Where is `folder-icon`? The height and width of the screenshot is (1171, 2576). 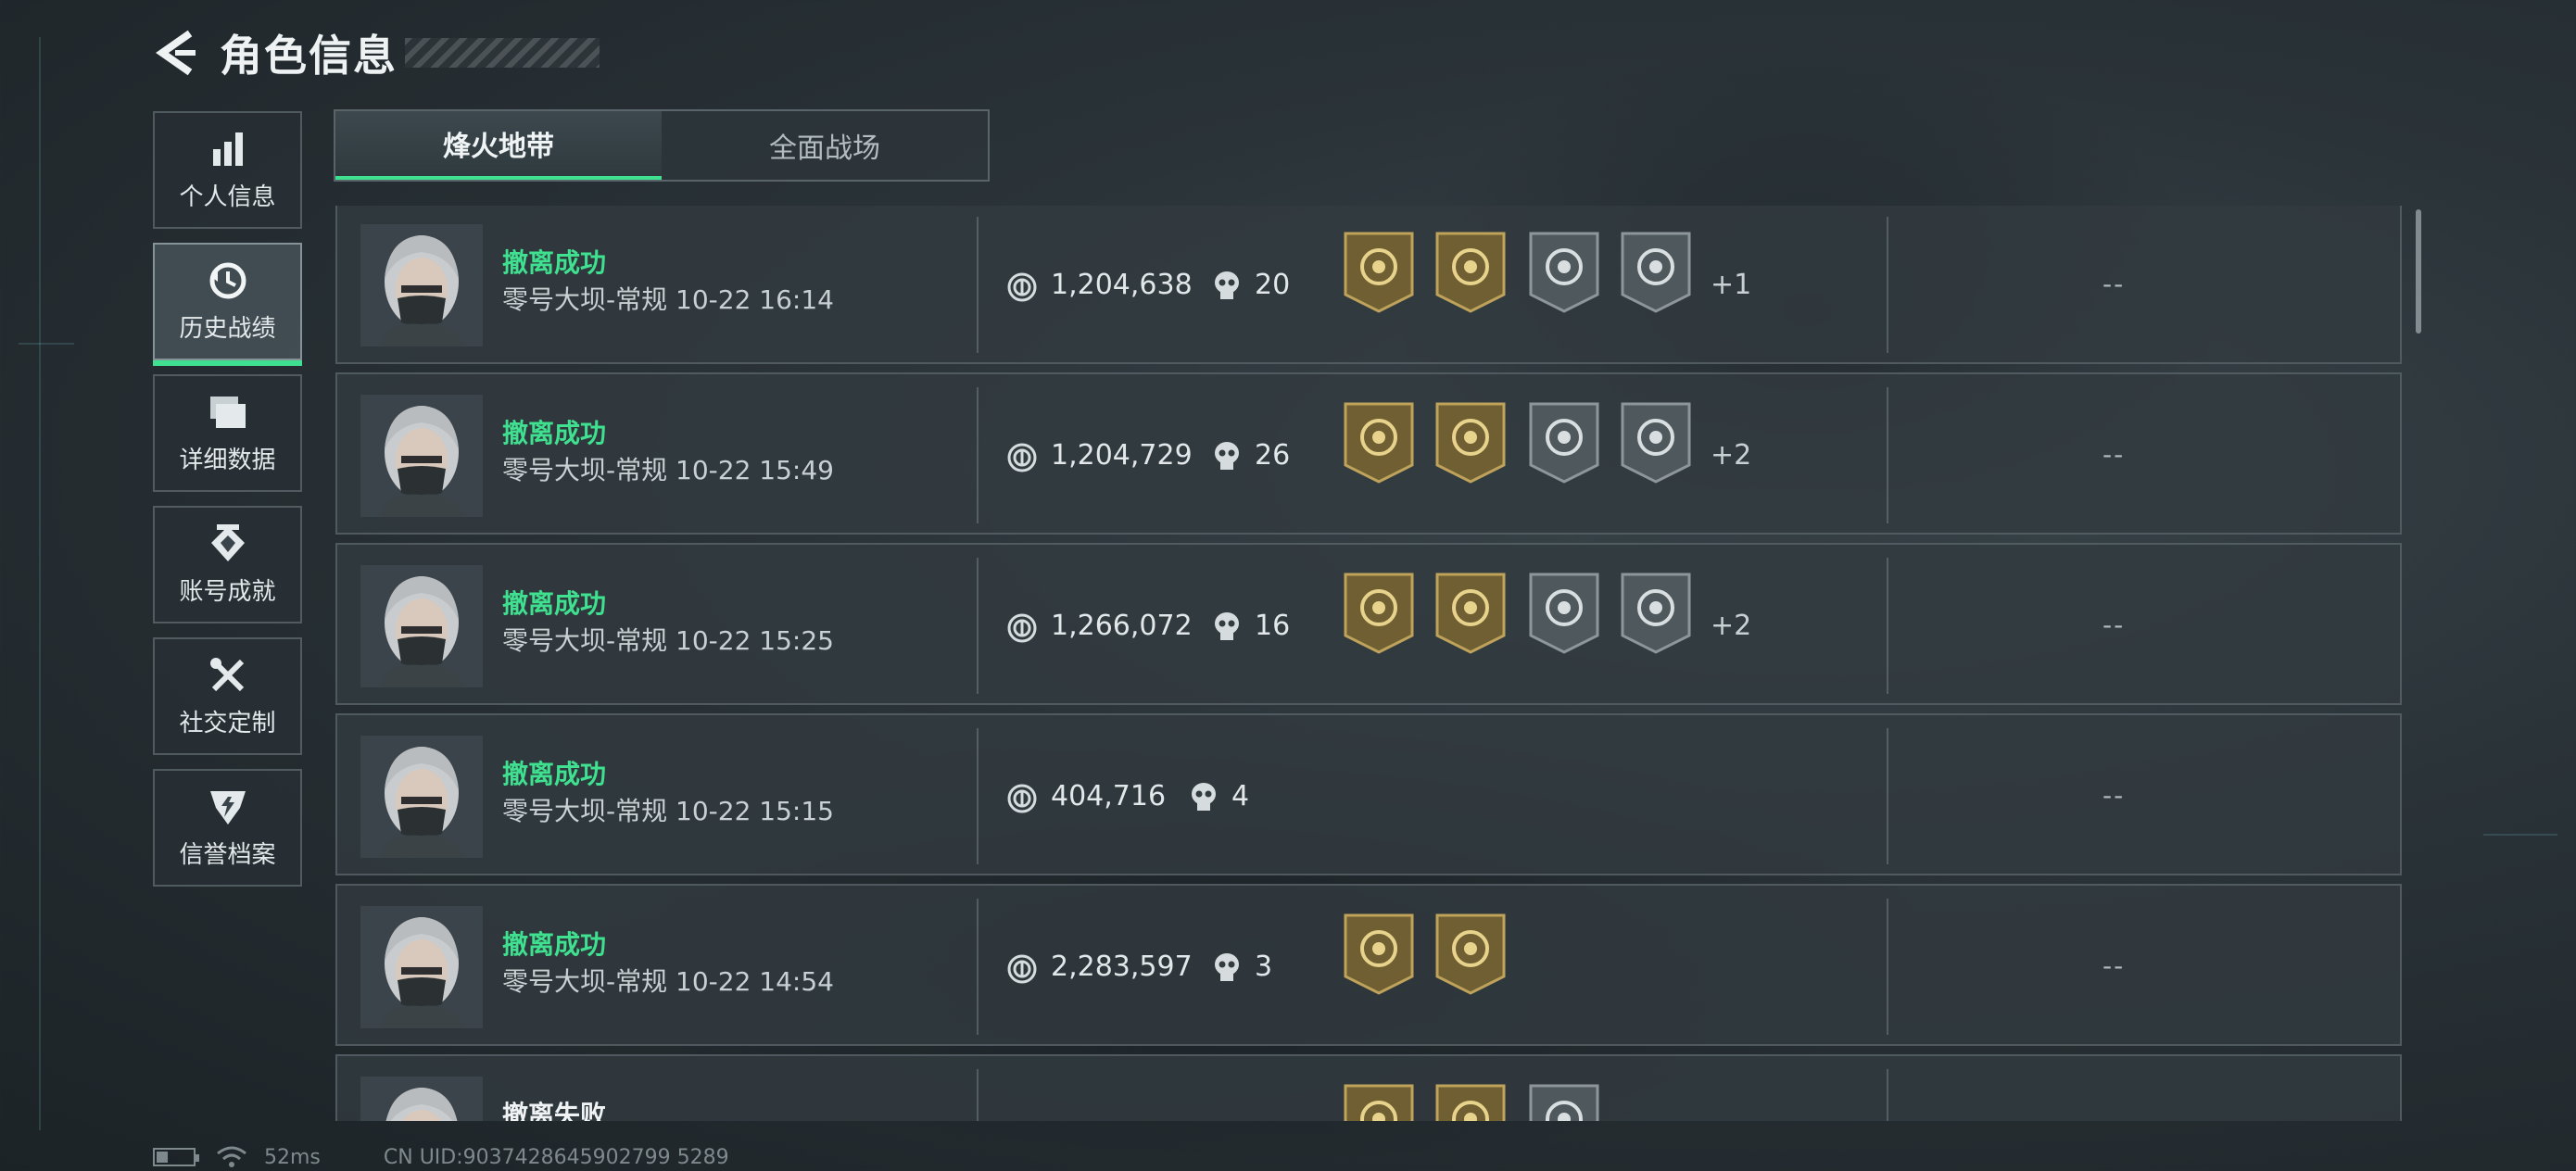 folder-icon is located at coordinates (228, 413).